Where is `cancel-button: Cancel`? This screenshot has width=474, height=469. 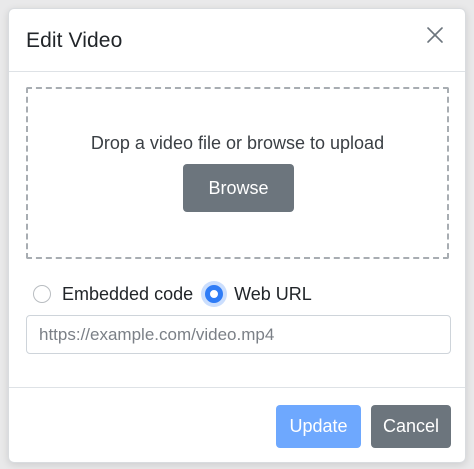 cancel-button: Cancel is located at coordinates (411, 426).